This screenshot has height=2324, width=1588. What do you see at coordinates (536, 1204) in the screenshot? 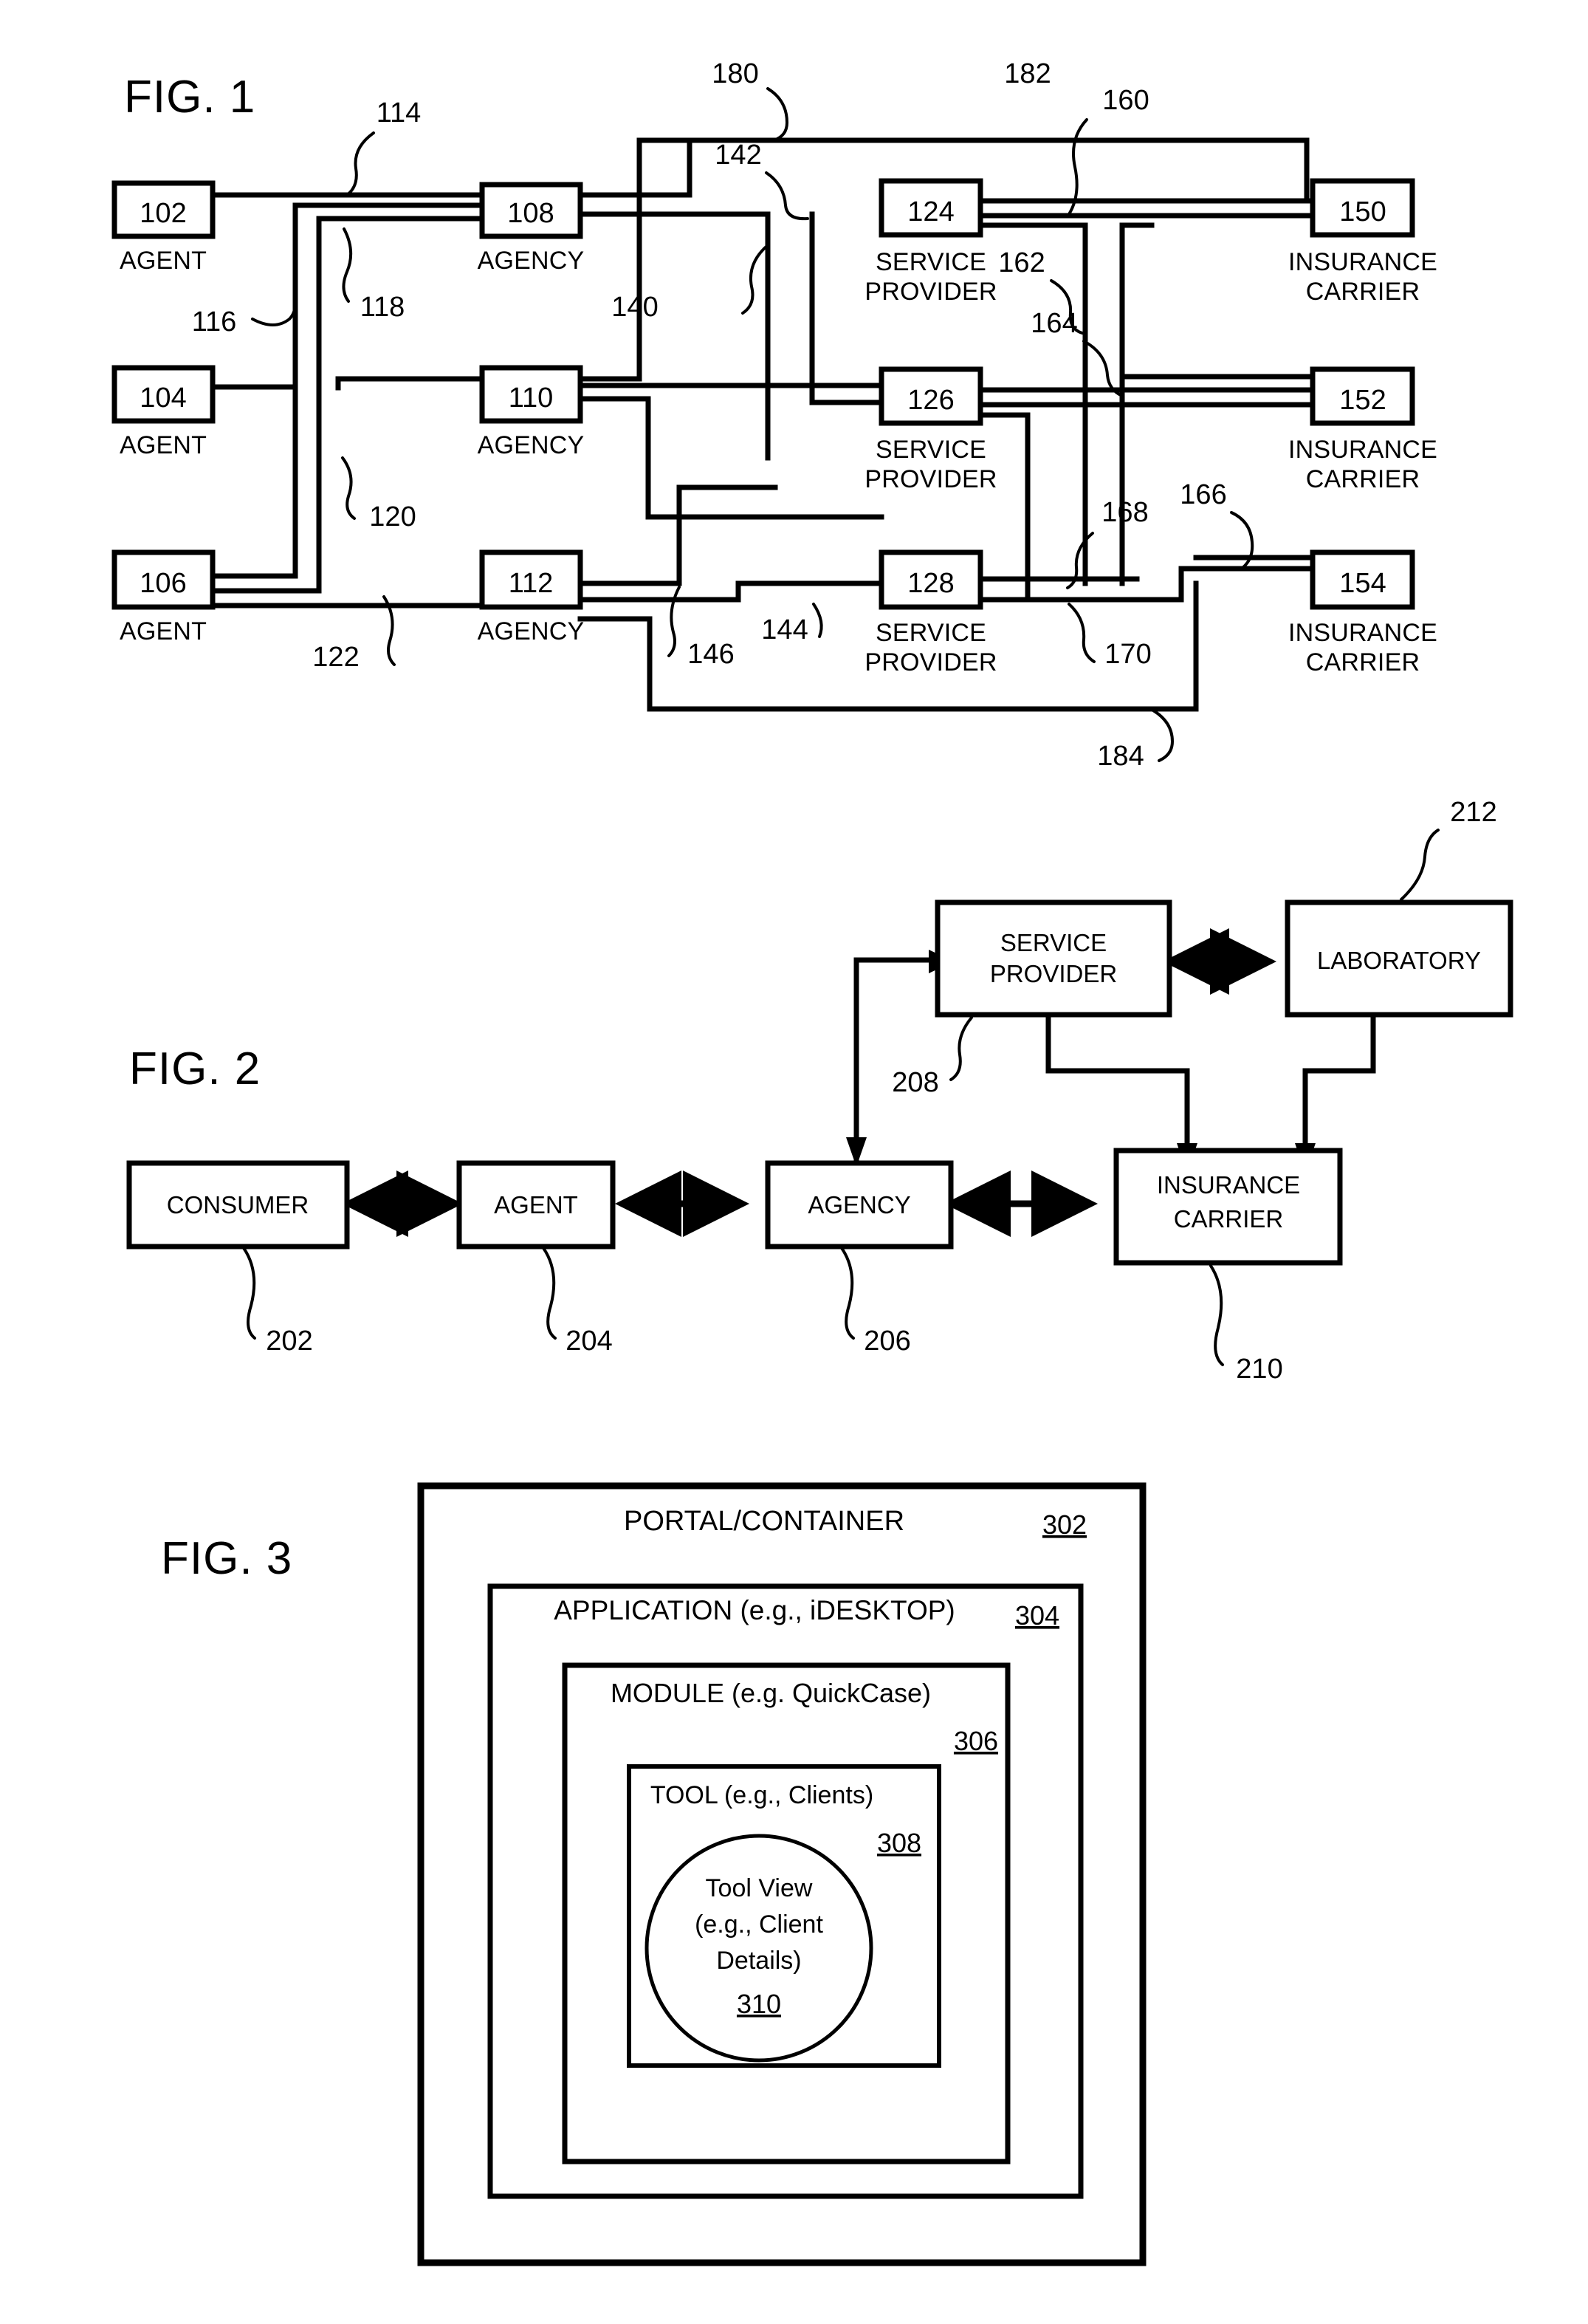
I see `node-label-204: AGENT` at bounding box center [536, 1204].